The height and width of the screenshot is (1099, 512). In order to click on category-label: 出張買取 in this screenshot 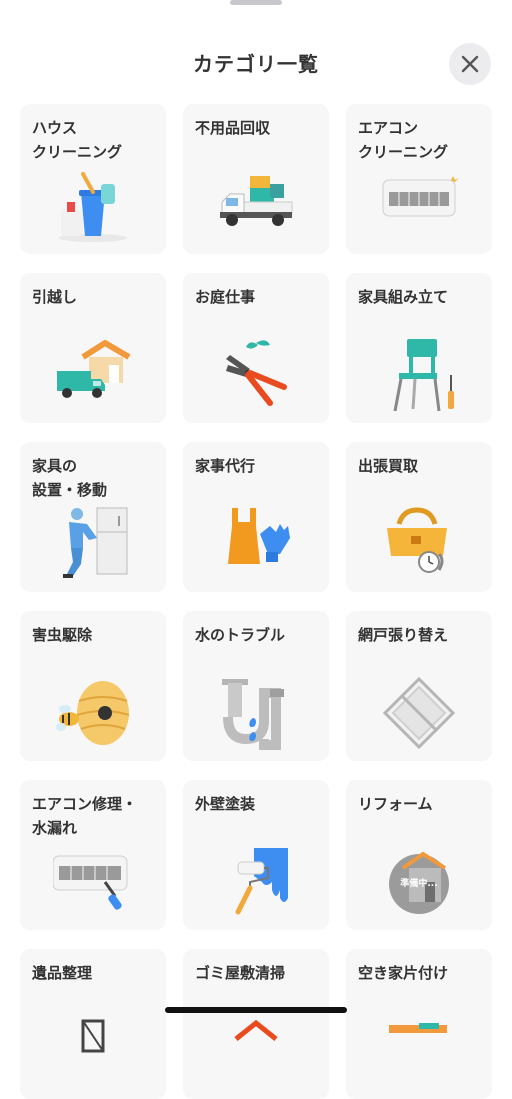, I will do `click(388, 466)`.